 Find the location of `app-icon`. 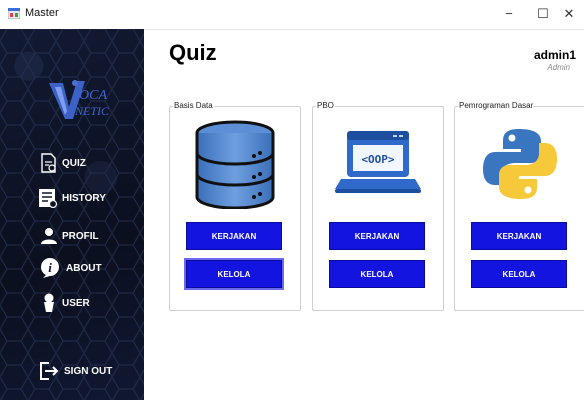

app-icon is located at coordinates (14, 13).